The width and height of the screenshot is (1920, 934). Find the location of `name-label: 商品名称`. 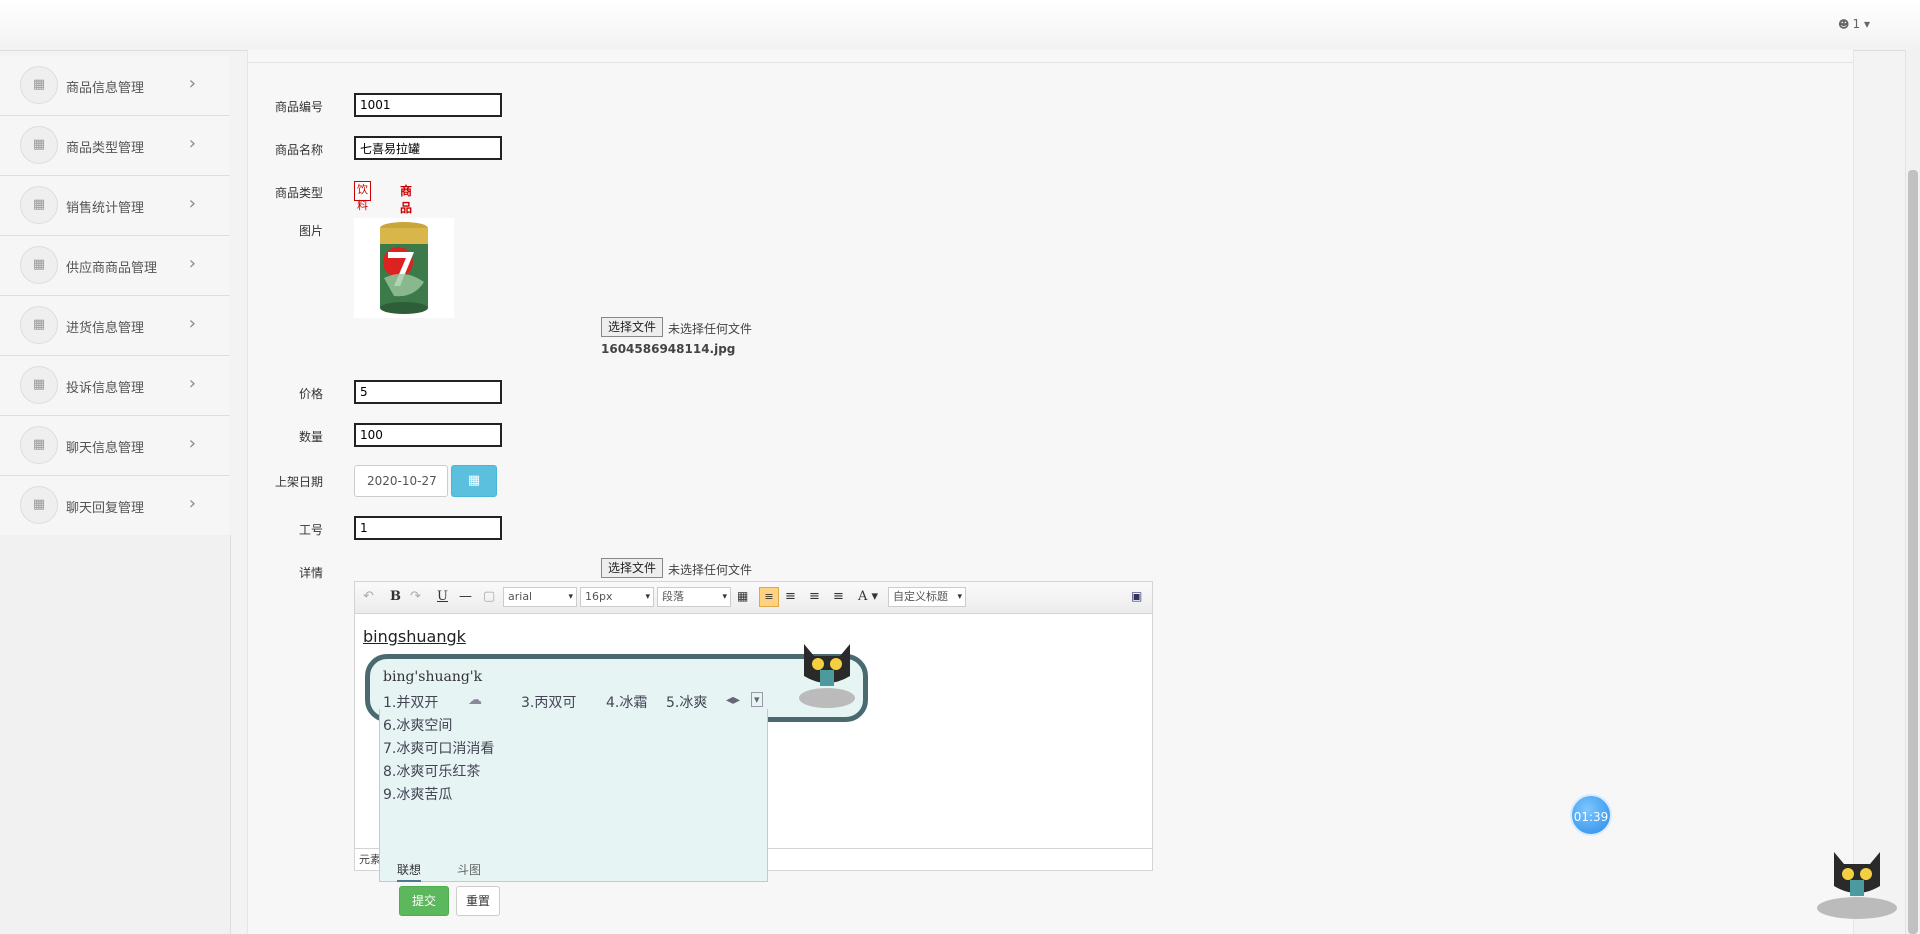

name-label: 商品名称 is located at coordinates (298, 150).